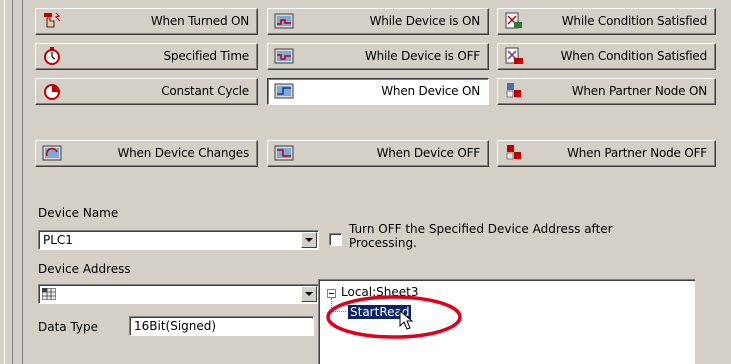 This screenshot has height=364, width=731. What do you see at coordinates (68, 327) in the screenshot?
I see `data-type-label: Data Type` at bounding box center [68, 327].